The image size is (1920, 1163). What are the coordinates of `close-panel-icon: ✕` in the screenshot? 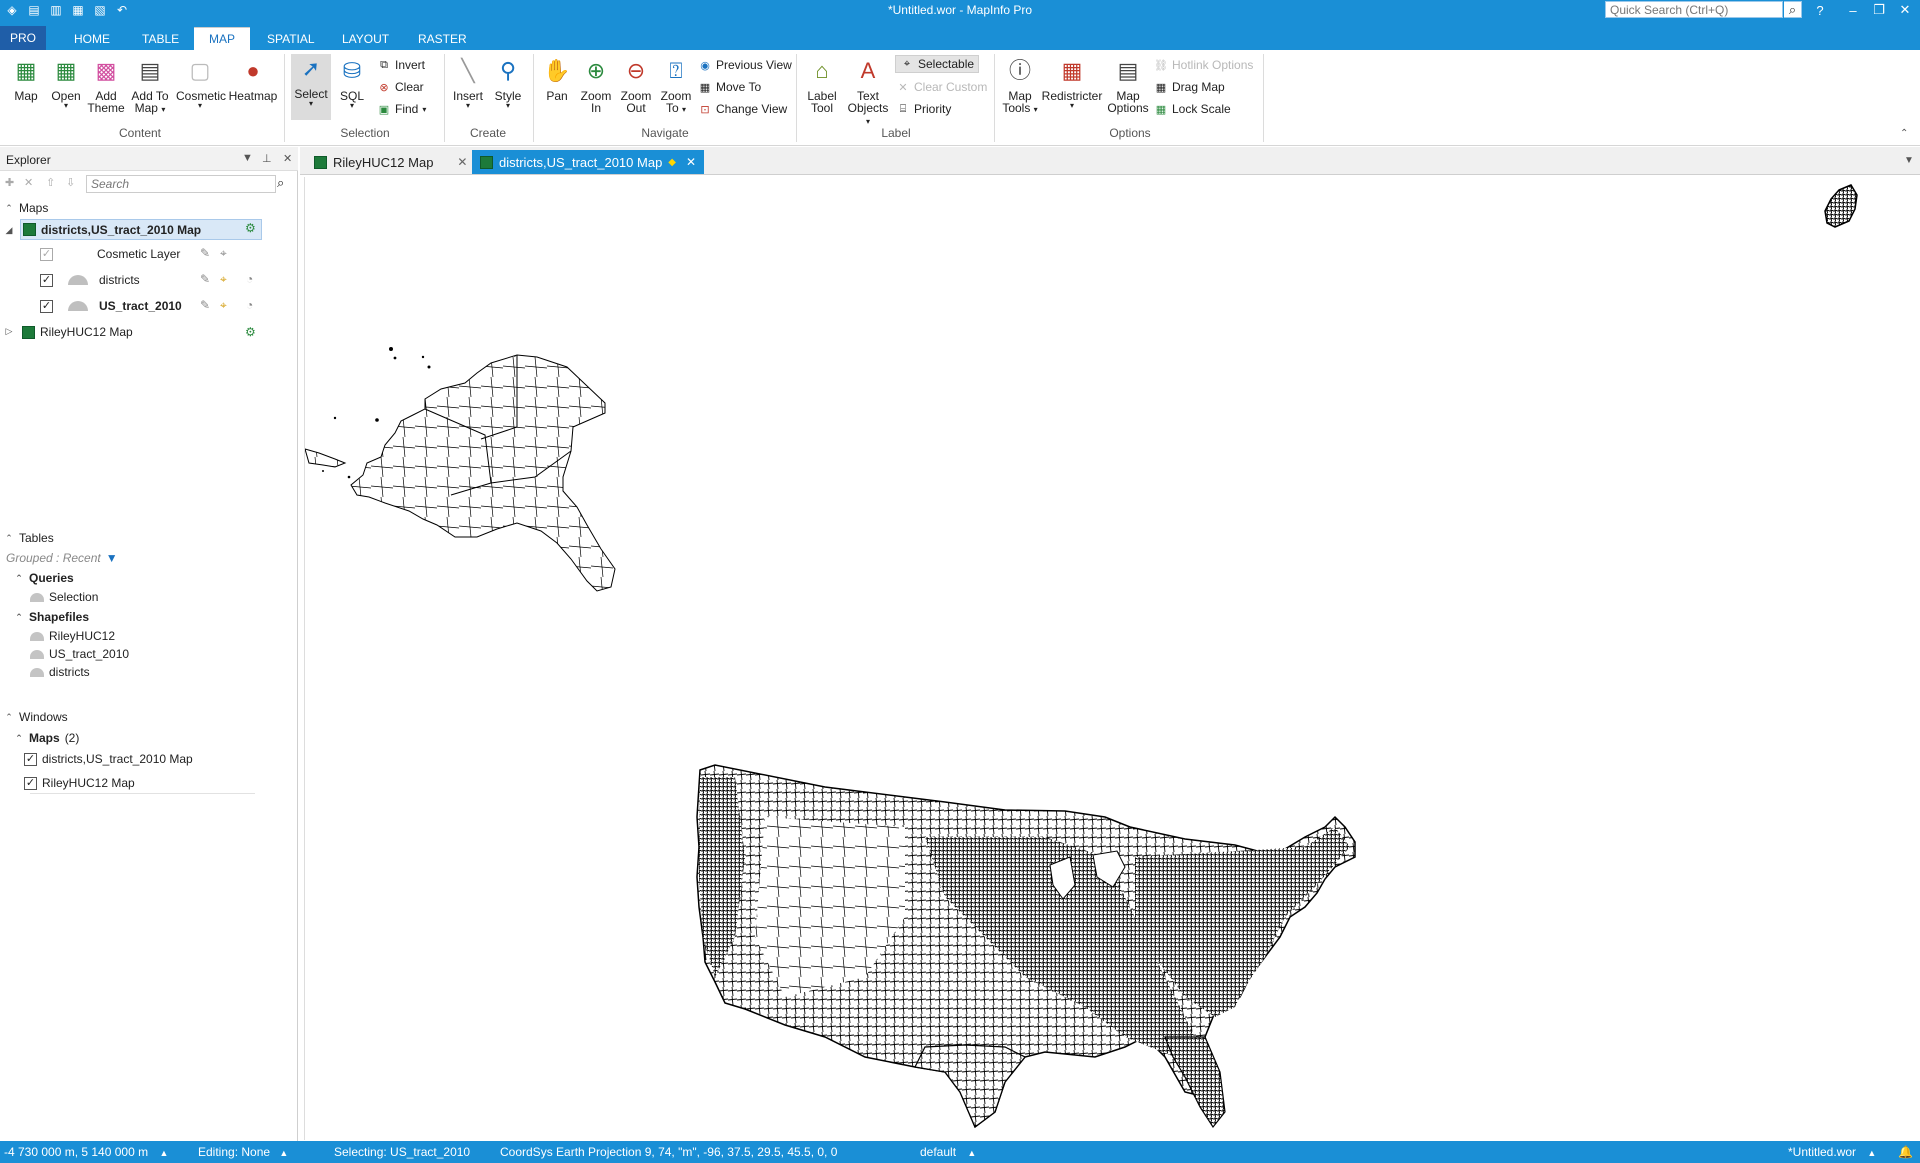 It's located at (287, 158).